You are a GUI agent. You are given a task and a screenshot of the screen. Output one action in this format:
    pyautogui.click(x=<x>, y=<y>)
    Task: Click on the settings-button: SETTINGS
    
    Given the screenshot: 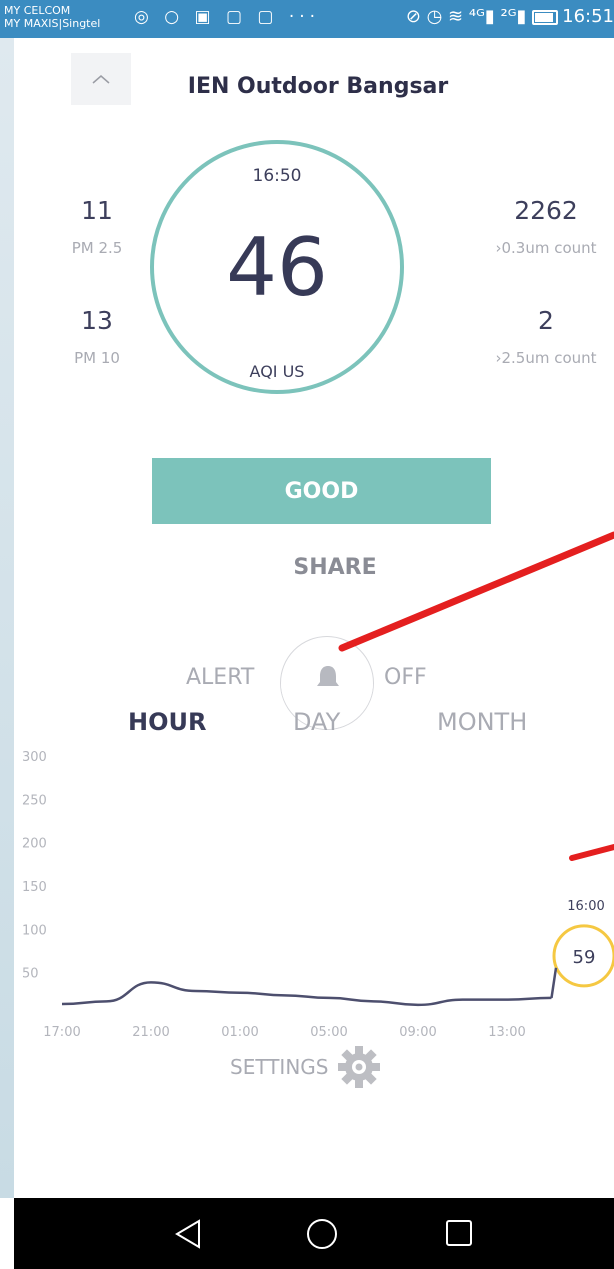 What is the action you would take?
    pyautogui.click(x=306, y=1067)
    